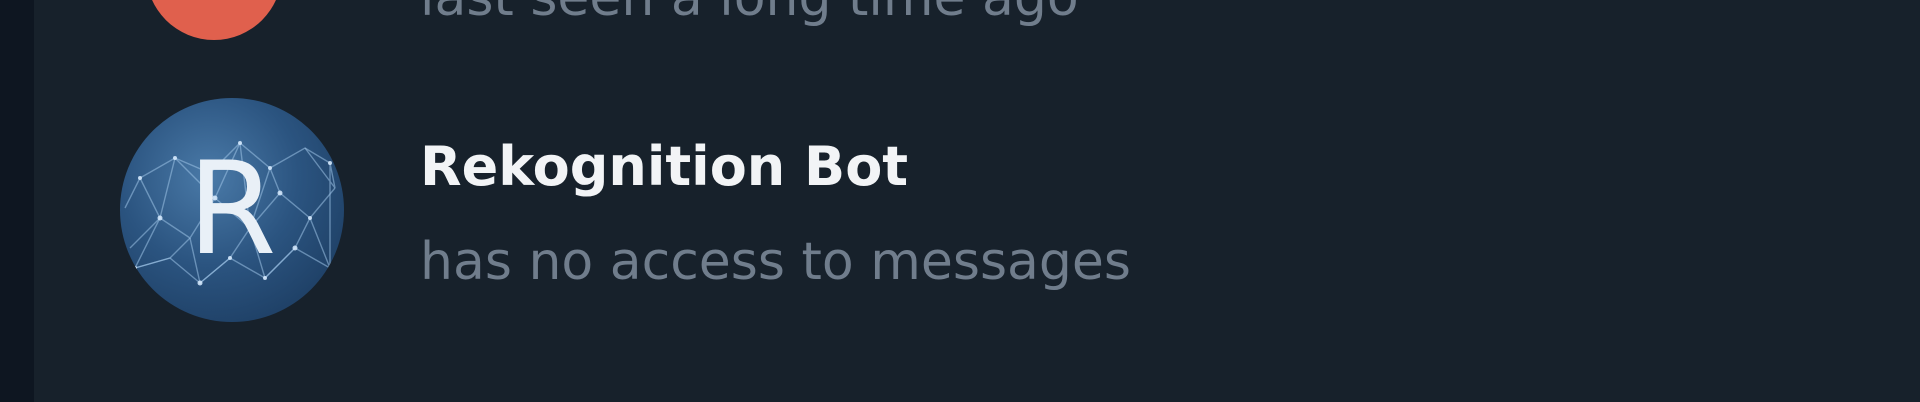  I want to click on avatar-letter: R, so click(232, 209).